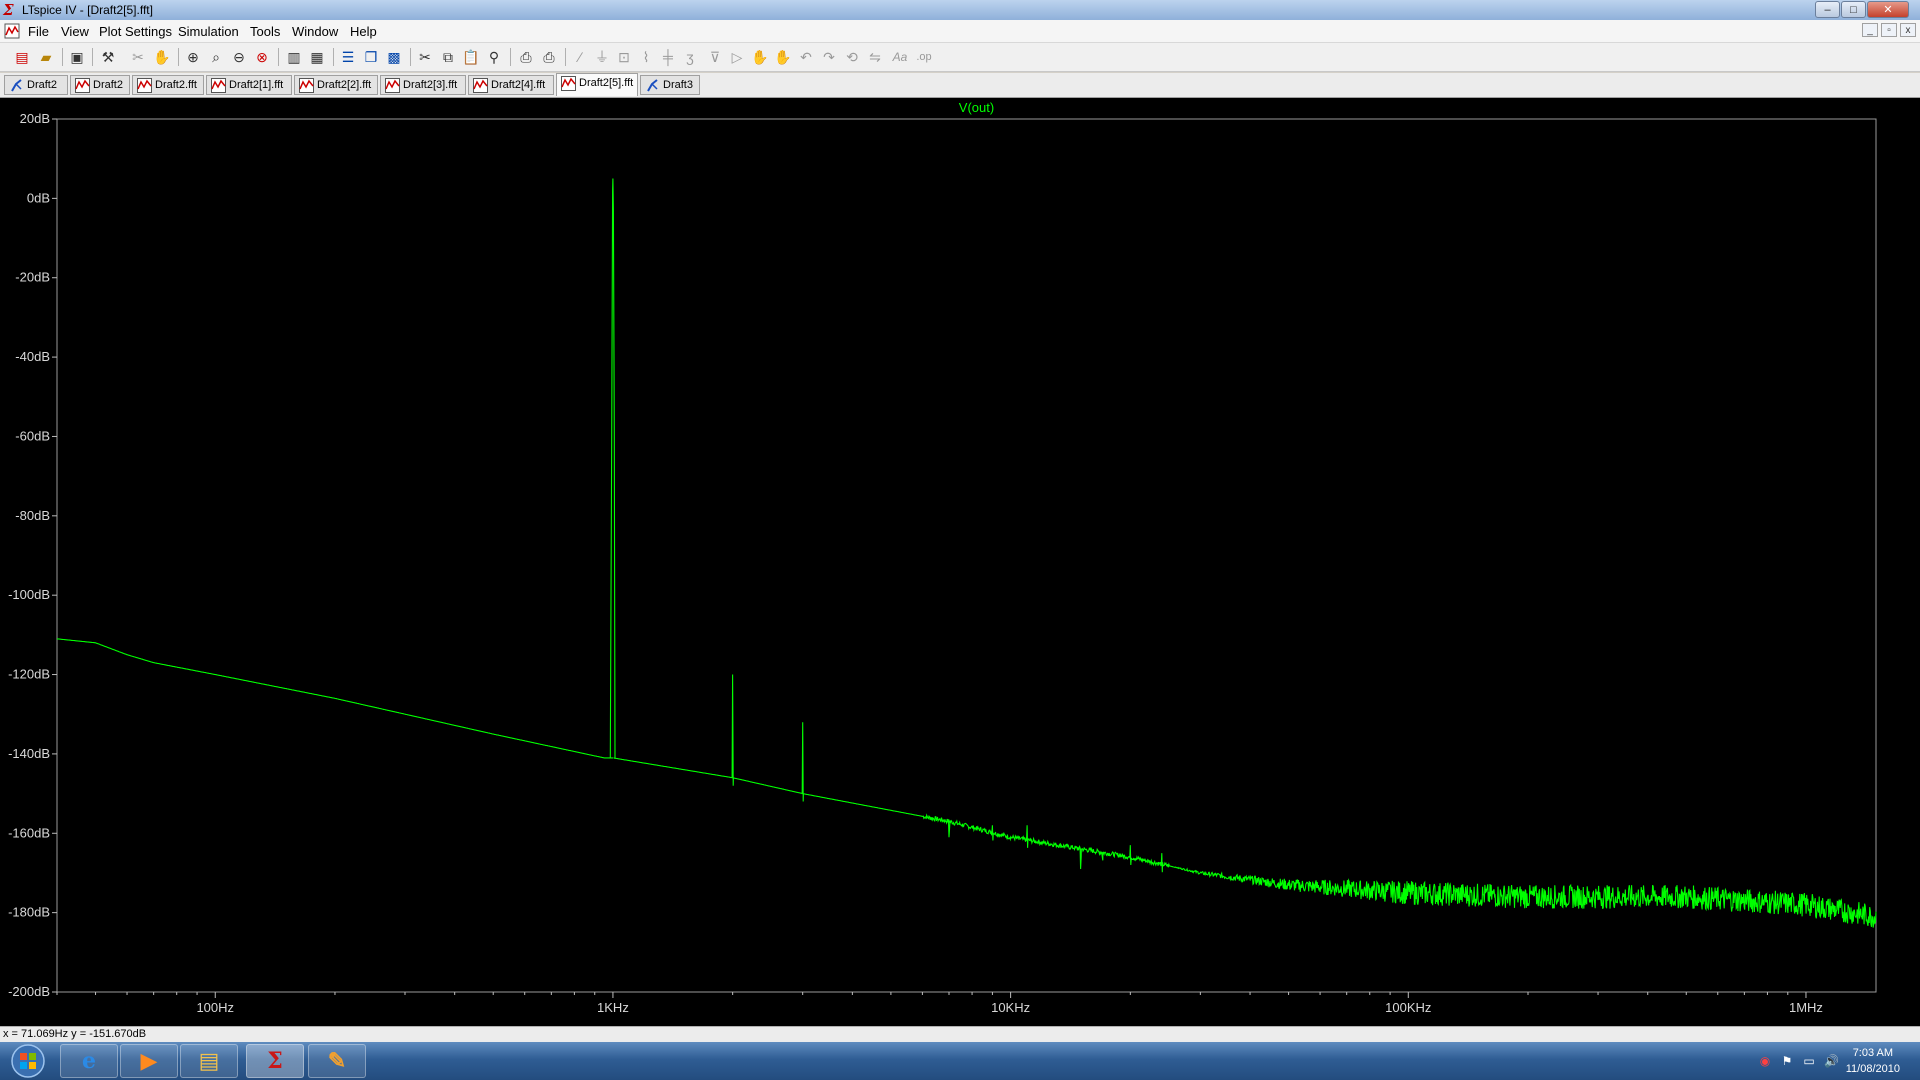 The height and width of the screenshot is (1080, 1920). I want to click on save-icon: ▣, so click(77, 57).